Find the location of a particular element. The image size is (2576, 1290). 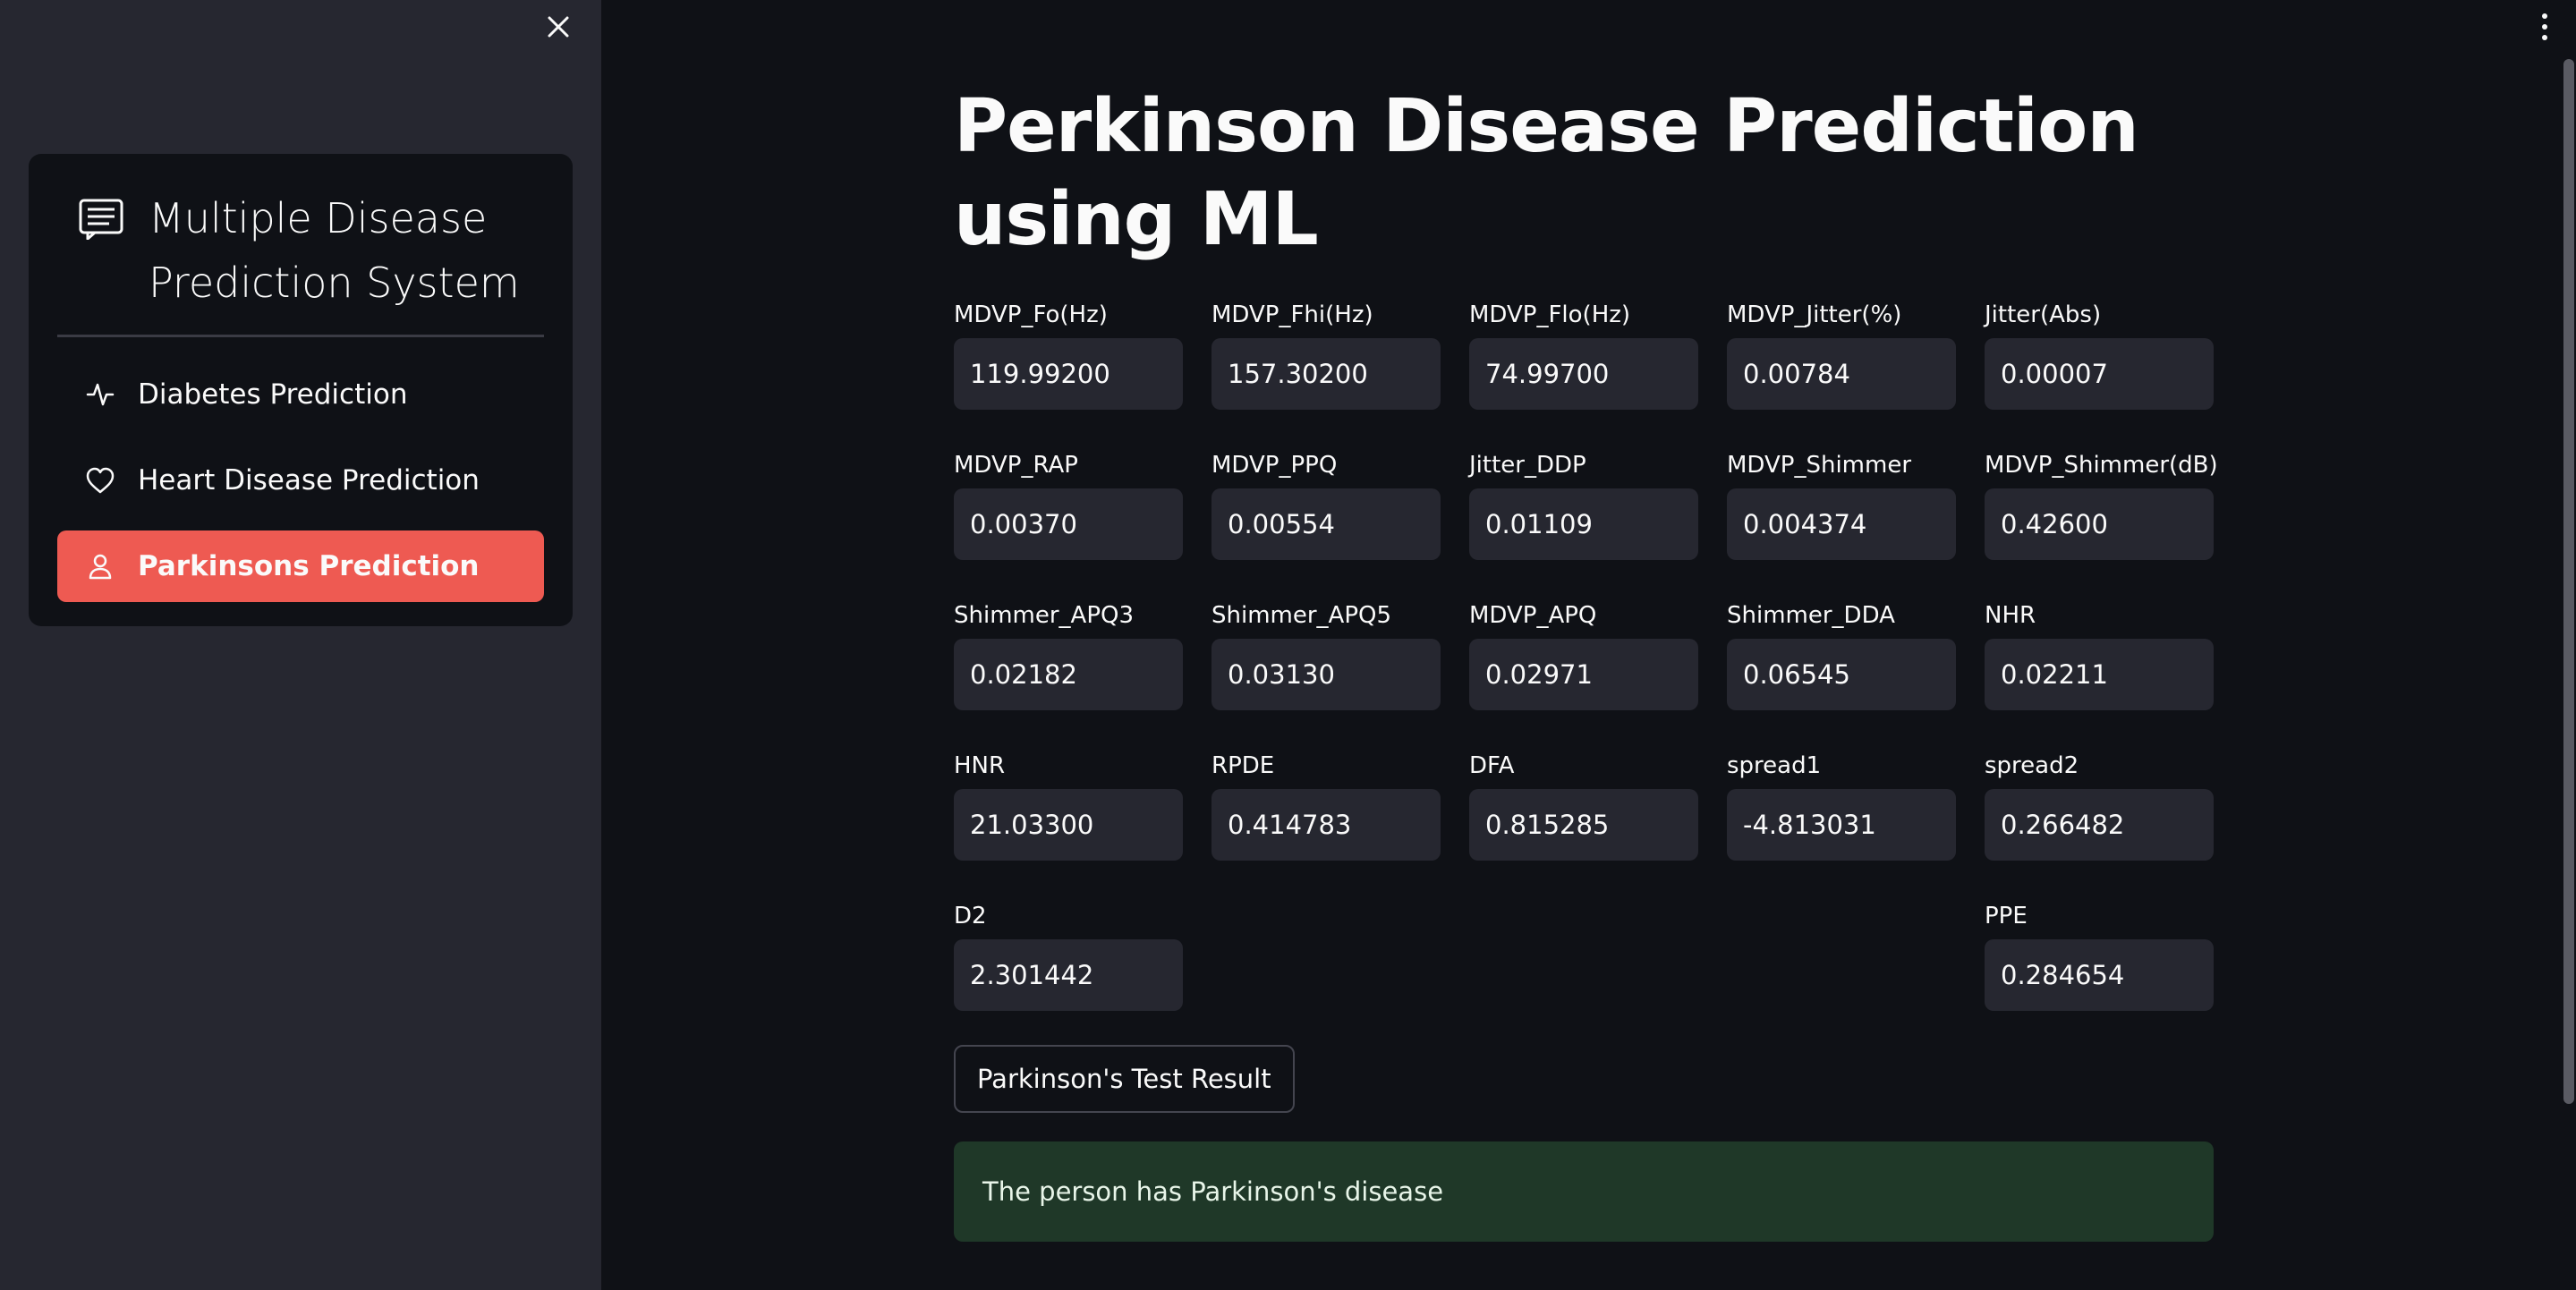

nav-item-diabetes: Diabetes Prediction is located at coordinates (300, 394).